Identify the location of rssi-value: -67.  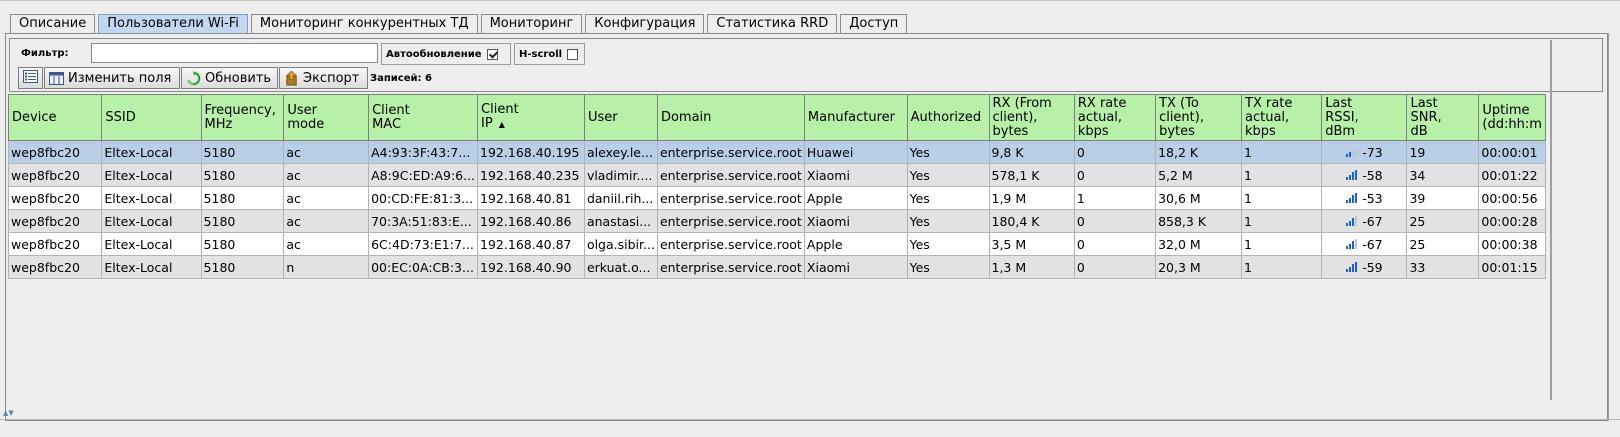
(1372, 221).